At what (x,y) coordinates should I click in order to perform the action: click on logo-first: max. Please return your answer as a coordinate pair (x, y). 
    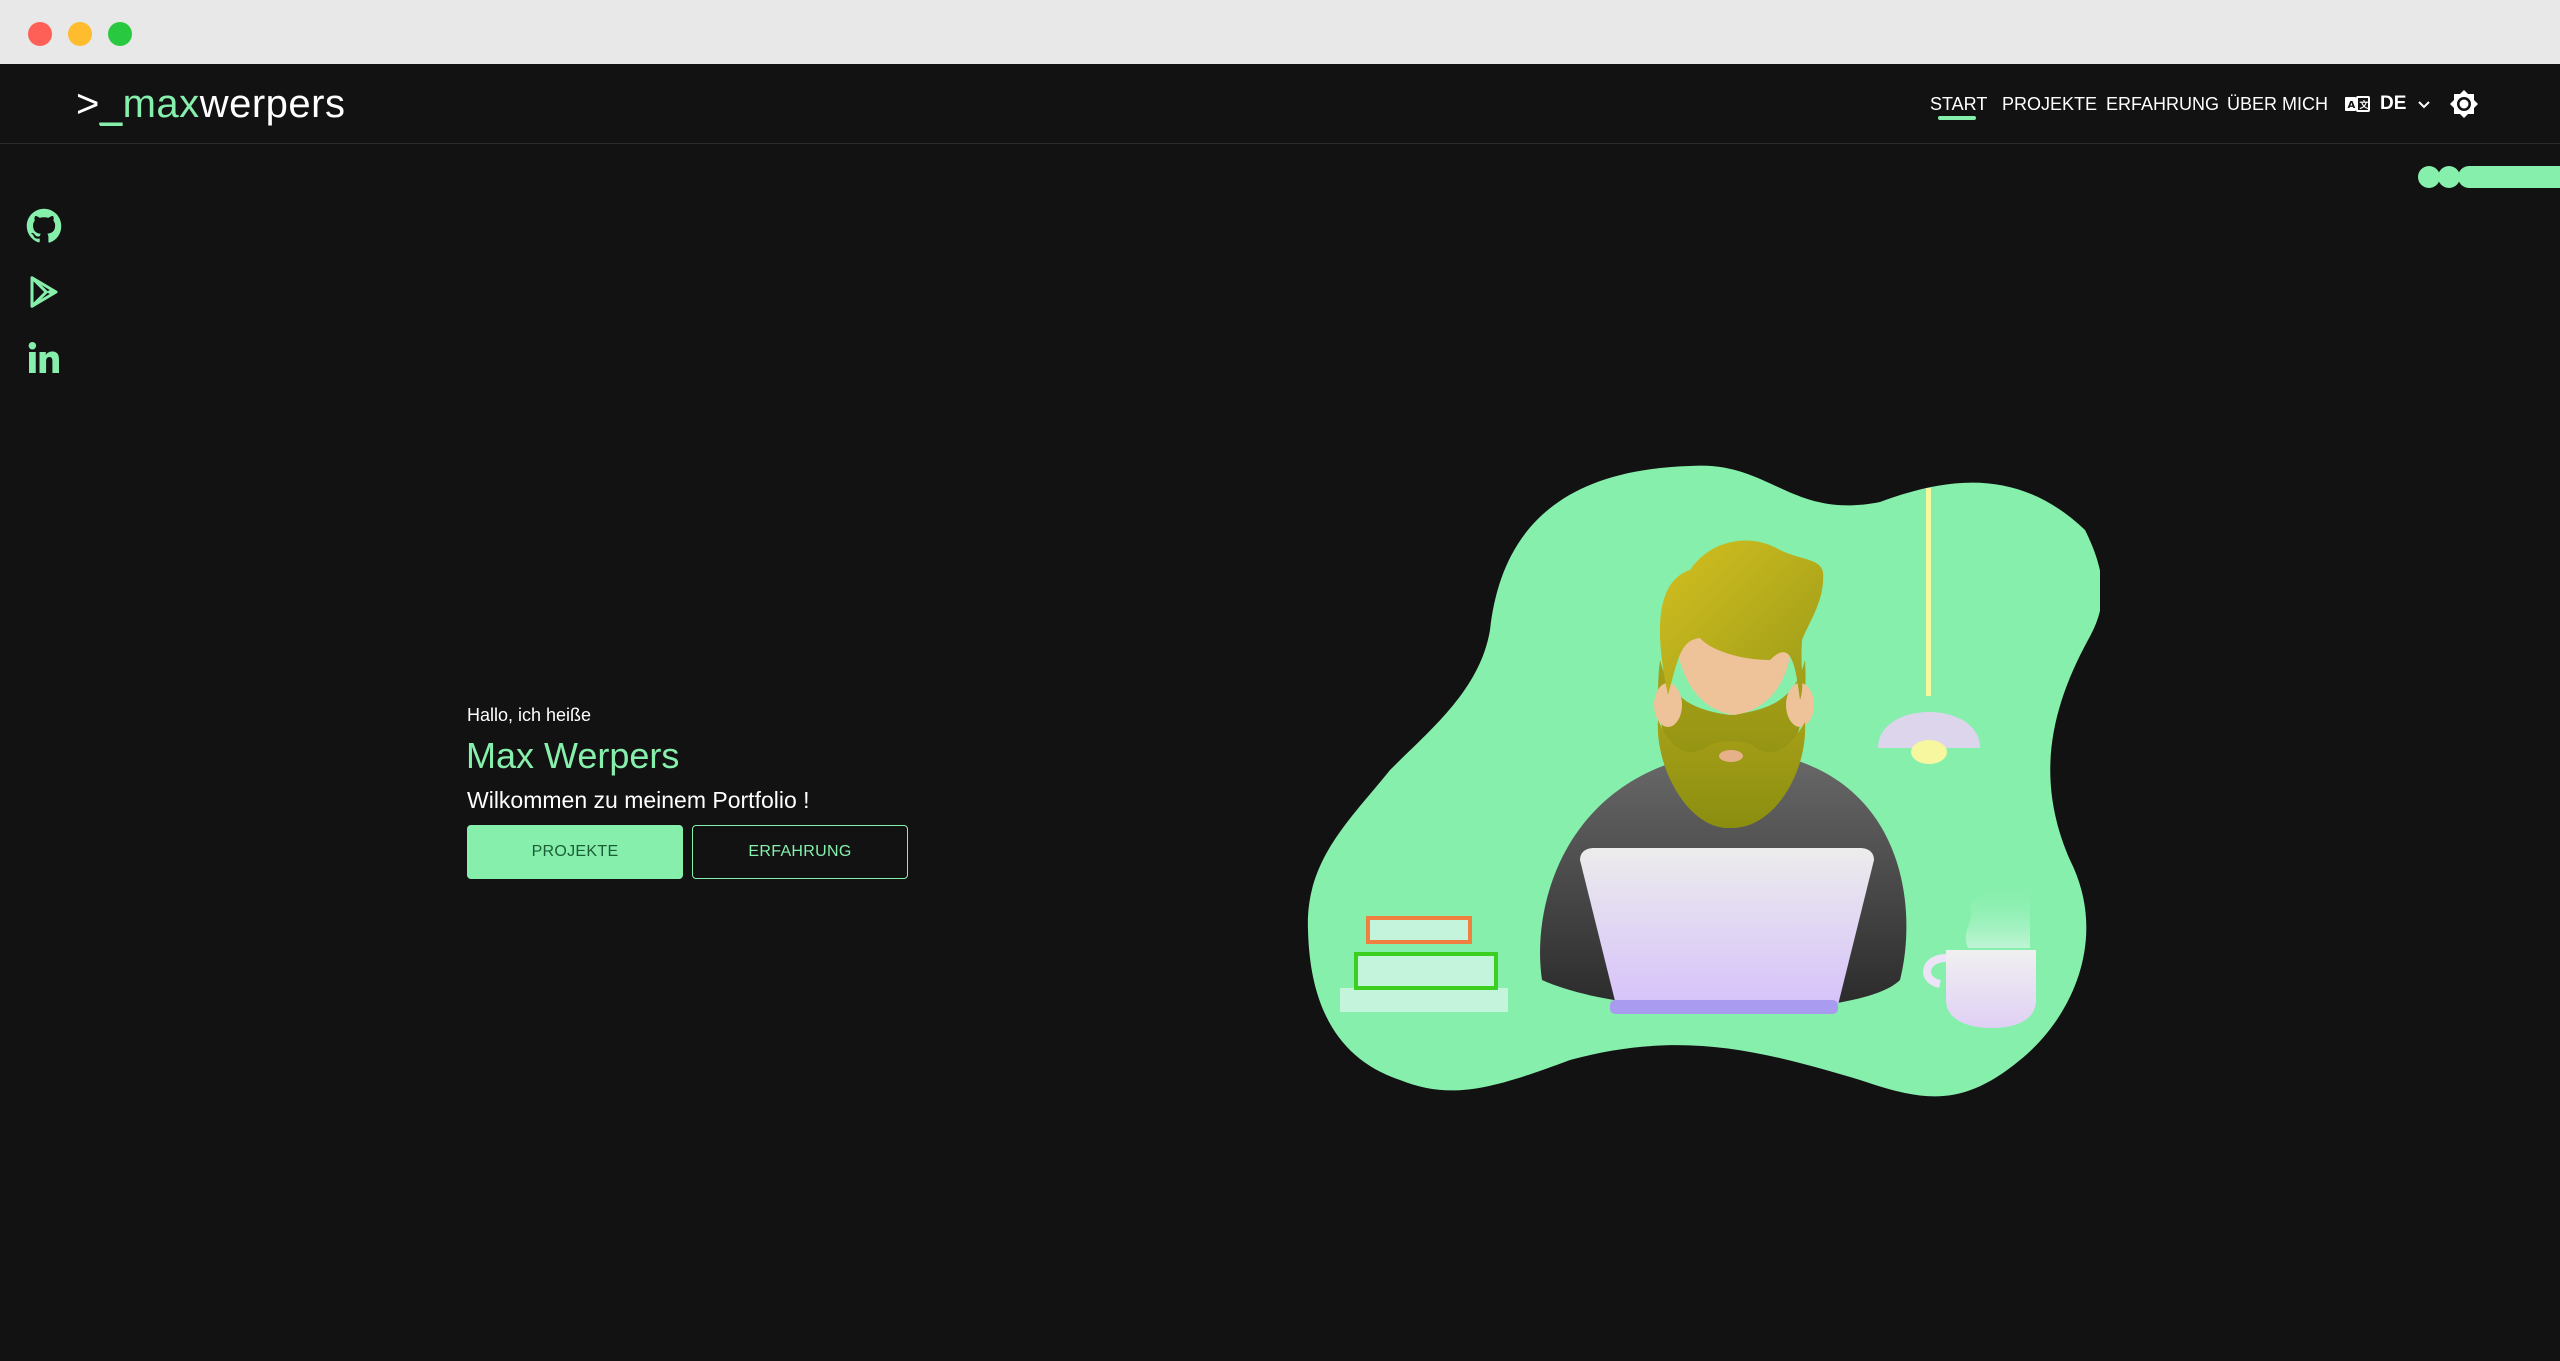
    Looking at the image, I should click on (161, 104).